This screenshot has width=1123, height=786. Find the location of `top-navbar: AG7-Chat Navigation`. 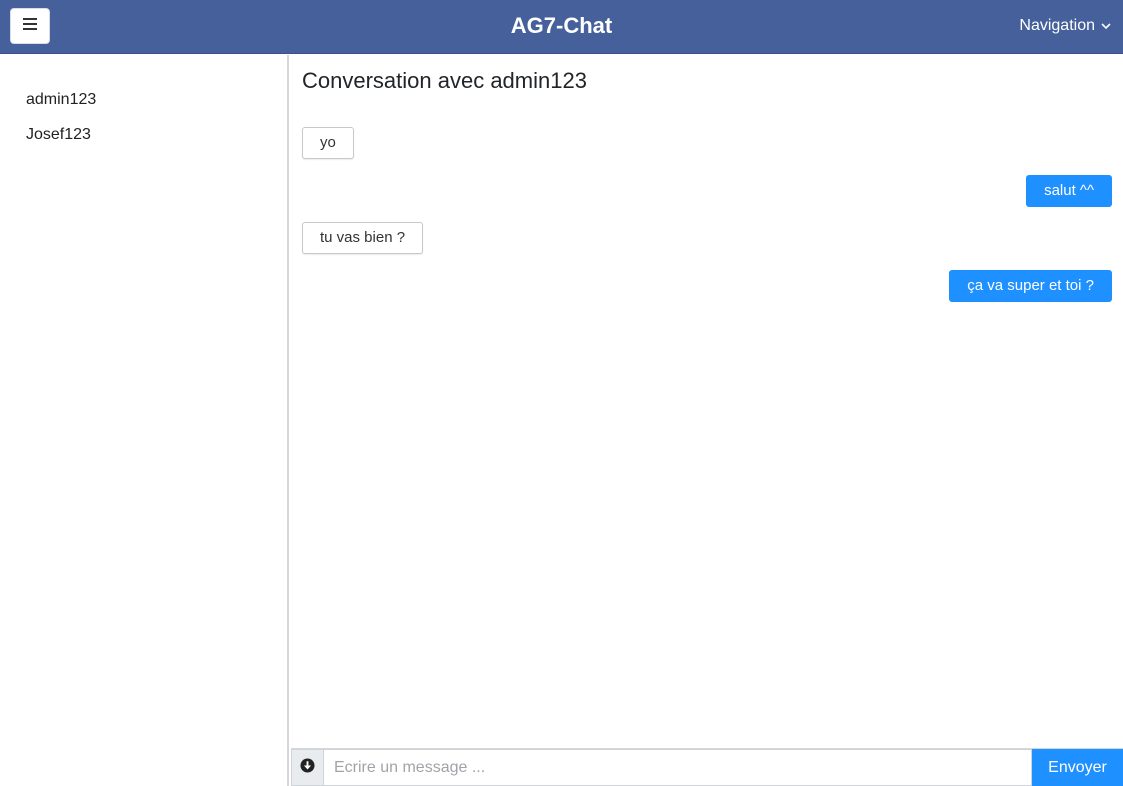

top-navbar: AG7-Chat Navigation is located at coordinates (561, 27).